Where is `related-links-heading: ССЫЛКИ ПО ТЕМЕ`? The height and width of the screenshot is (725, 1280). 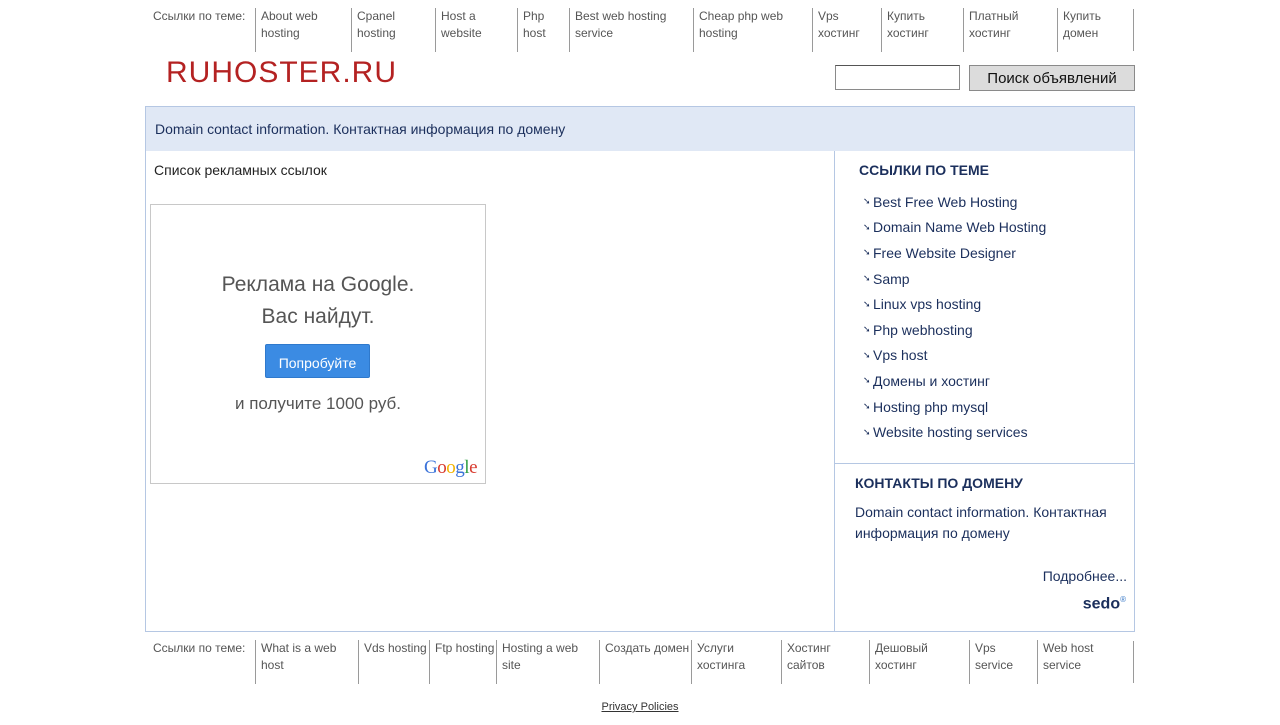 related-links-heading: ССЫЛКИ ПО ТЕМЕ is located at coordinates (924, 170).